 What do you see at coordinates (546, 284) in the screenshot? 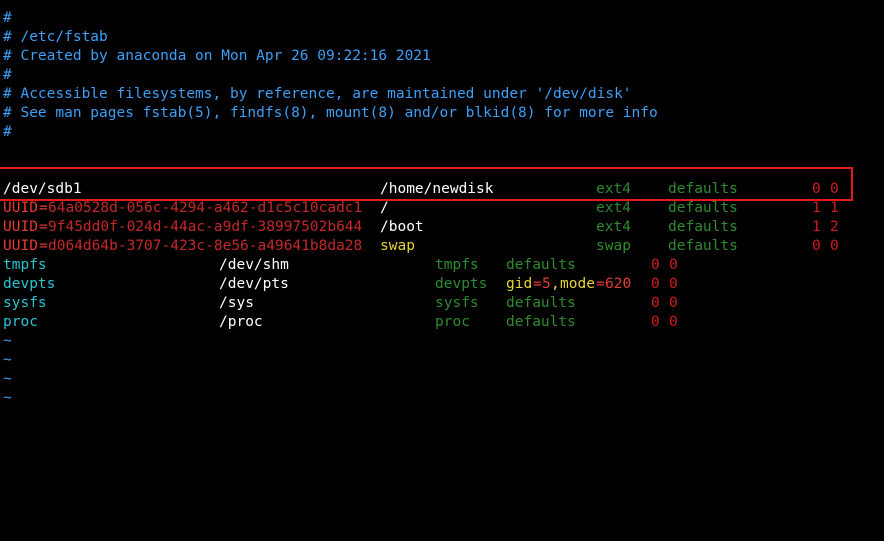
I see `entry-option-value: 5` at bounding box center [546, 284].